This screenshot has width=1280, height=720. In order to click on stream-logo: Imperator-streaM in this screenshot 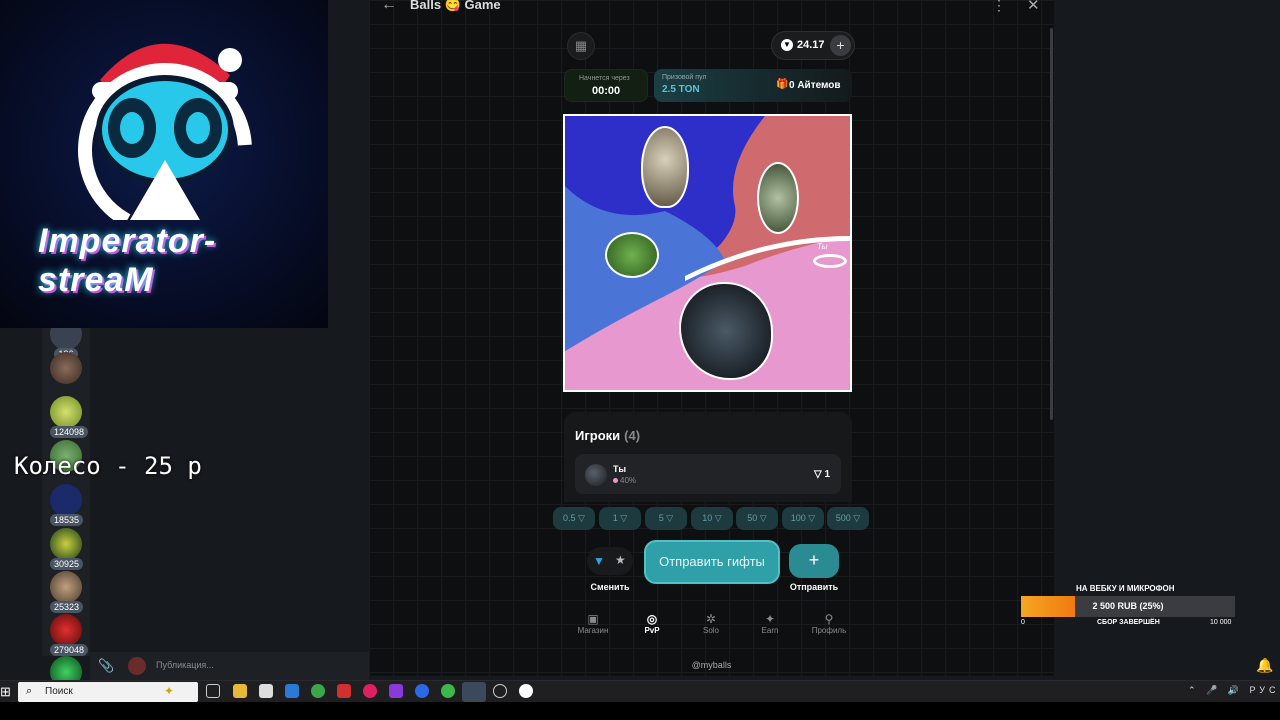, I will do `click(164, 164)`.